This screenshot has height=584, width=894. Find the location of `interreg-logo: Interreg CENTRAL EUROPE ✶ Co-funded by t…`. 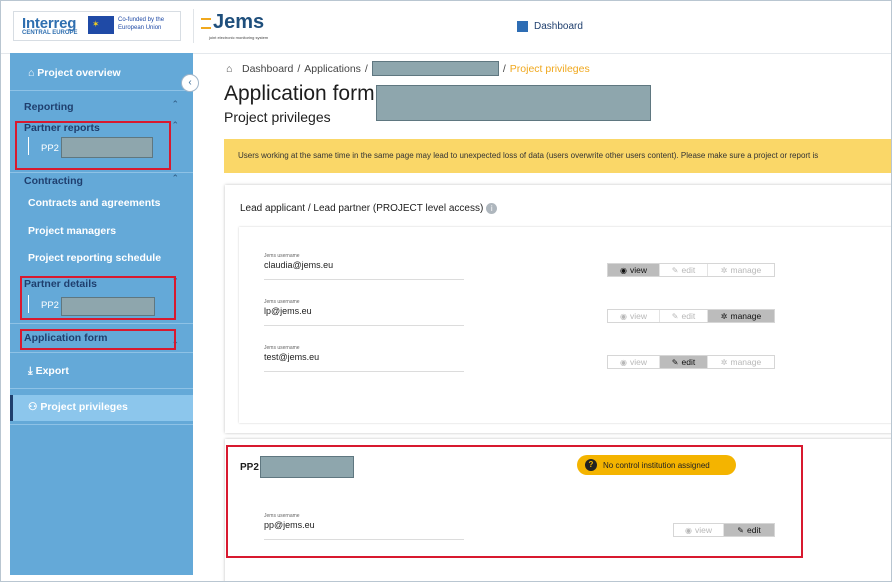

interreg-logo: Interreg CENTRAL EUROPE ✶ Co-funded by t… is located at coordinates (97, 26).